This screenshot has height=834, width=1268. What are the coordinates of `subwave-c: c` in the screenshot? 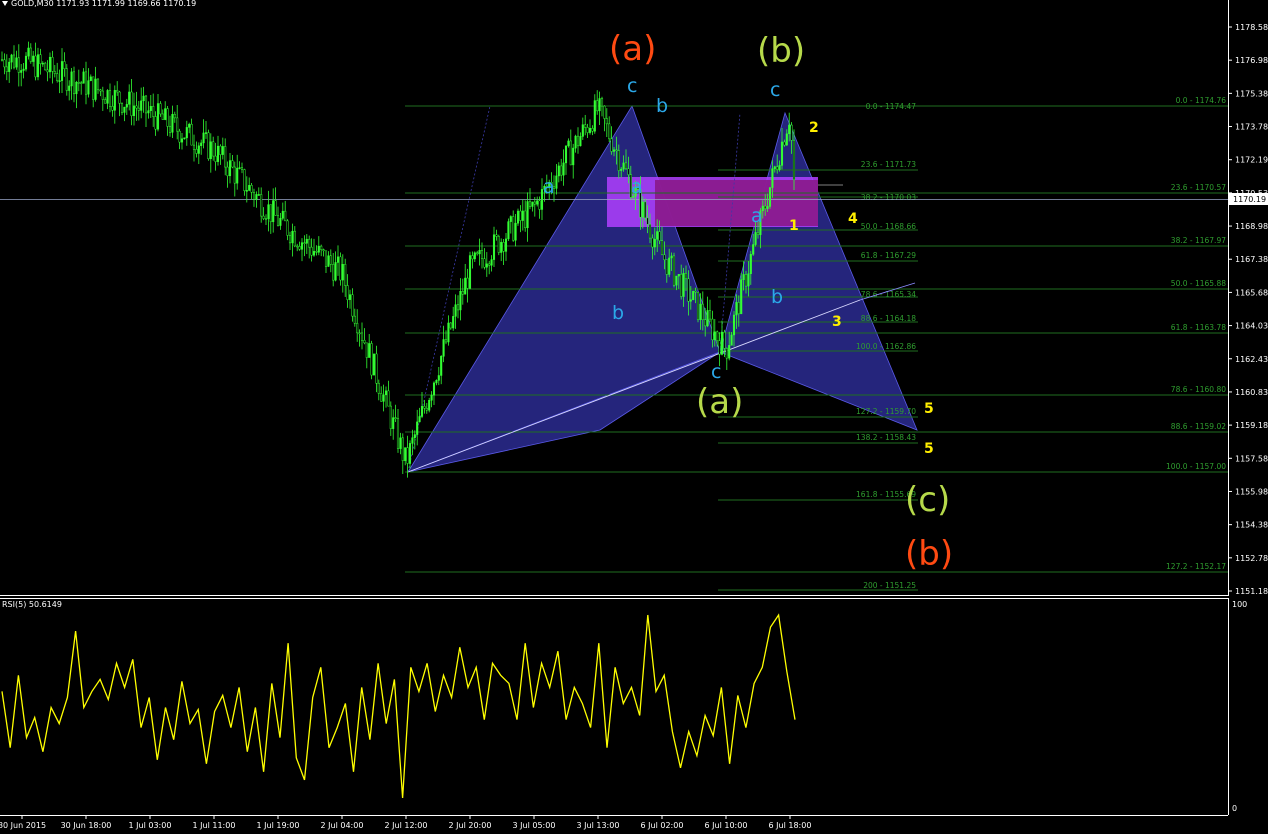 It's located at (716, 372).